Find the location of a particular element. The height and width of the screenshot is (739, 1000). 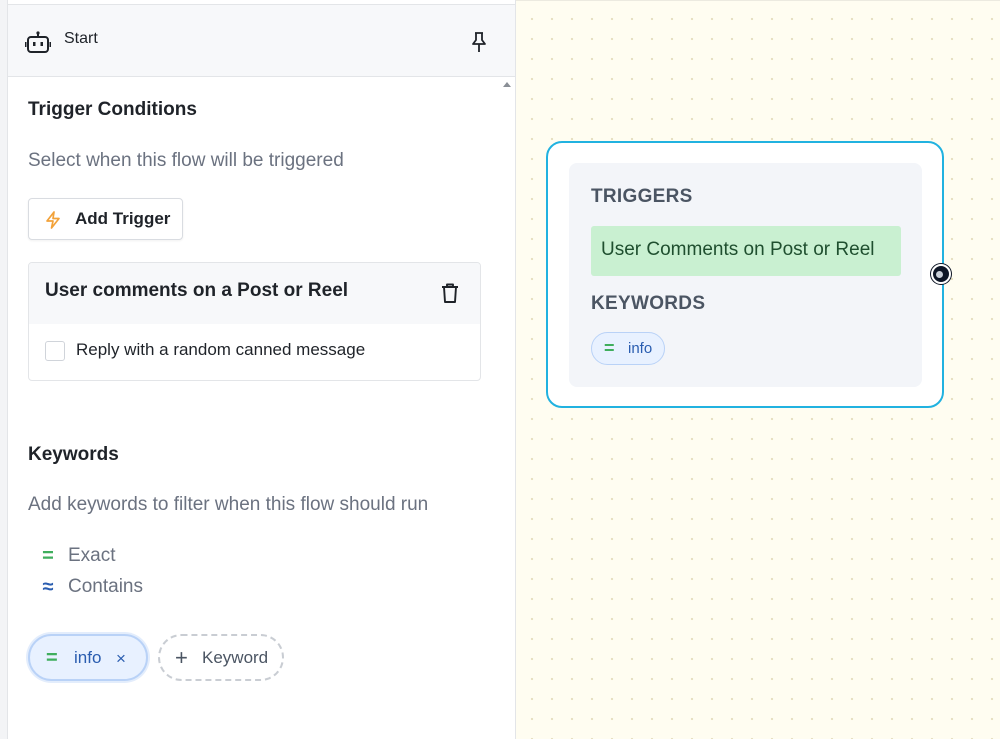

node-output-handle is located at coordinates (941, 274).